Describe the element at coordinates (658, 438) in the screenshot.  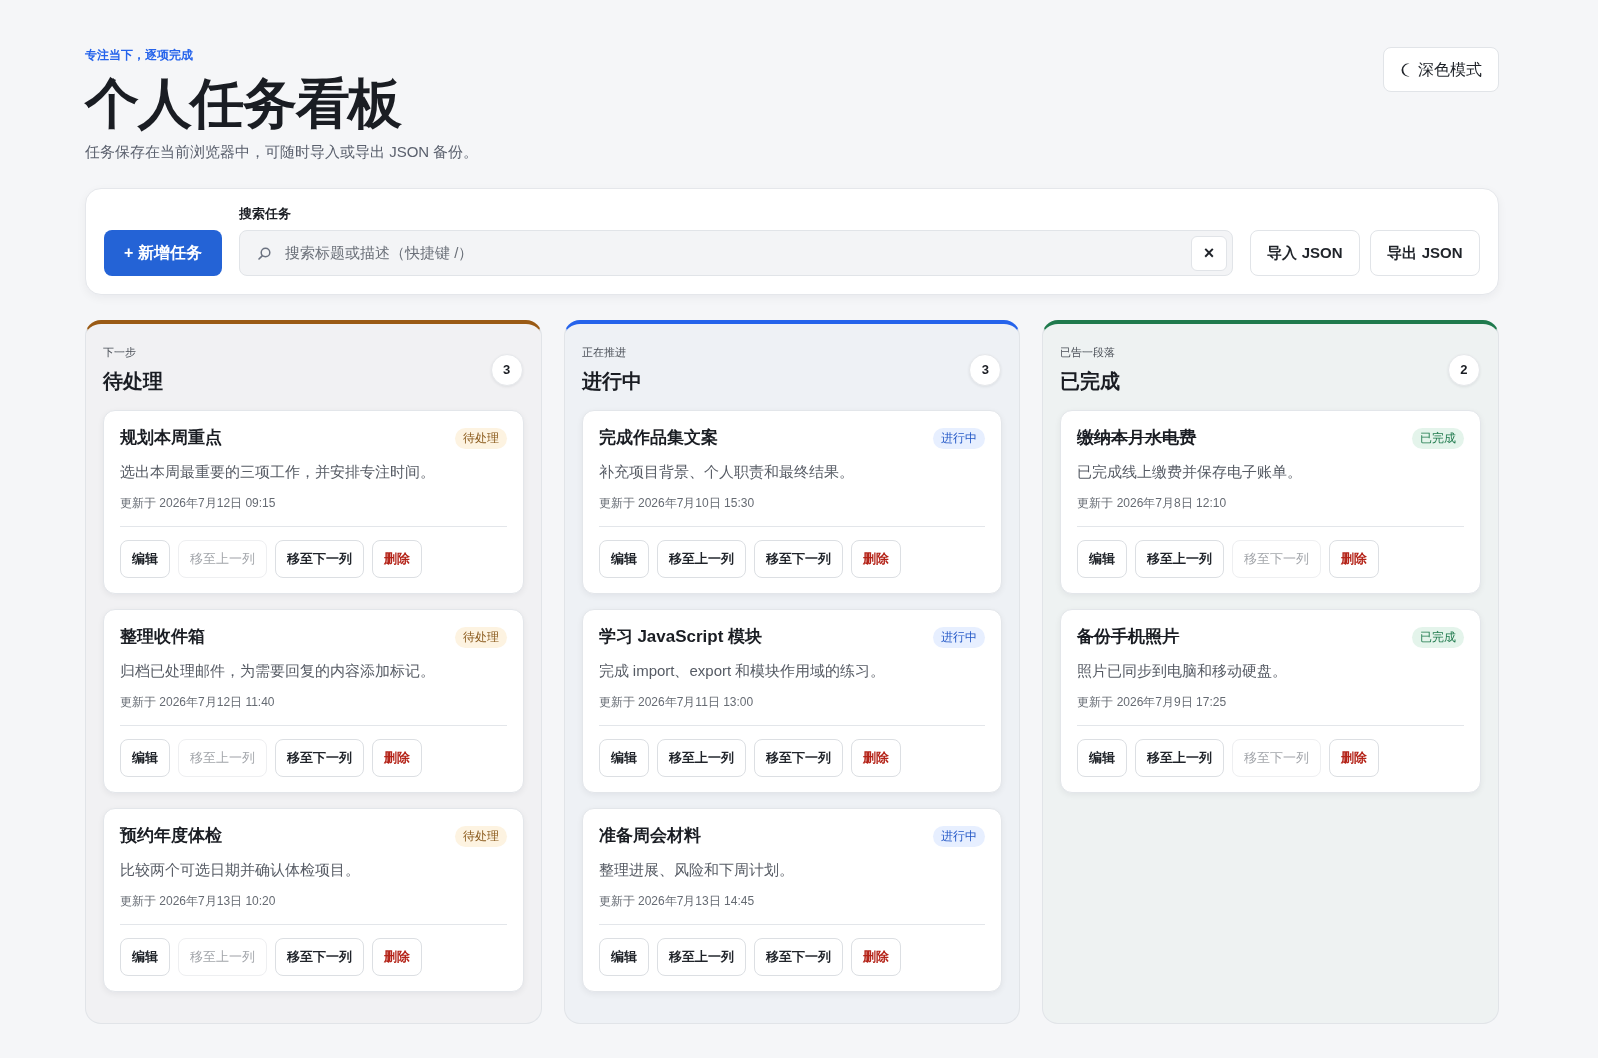
I see `task-title: 完成作品集文案` at that location.